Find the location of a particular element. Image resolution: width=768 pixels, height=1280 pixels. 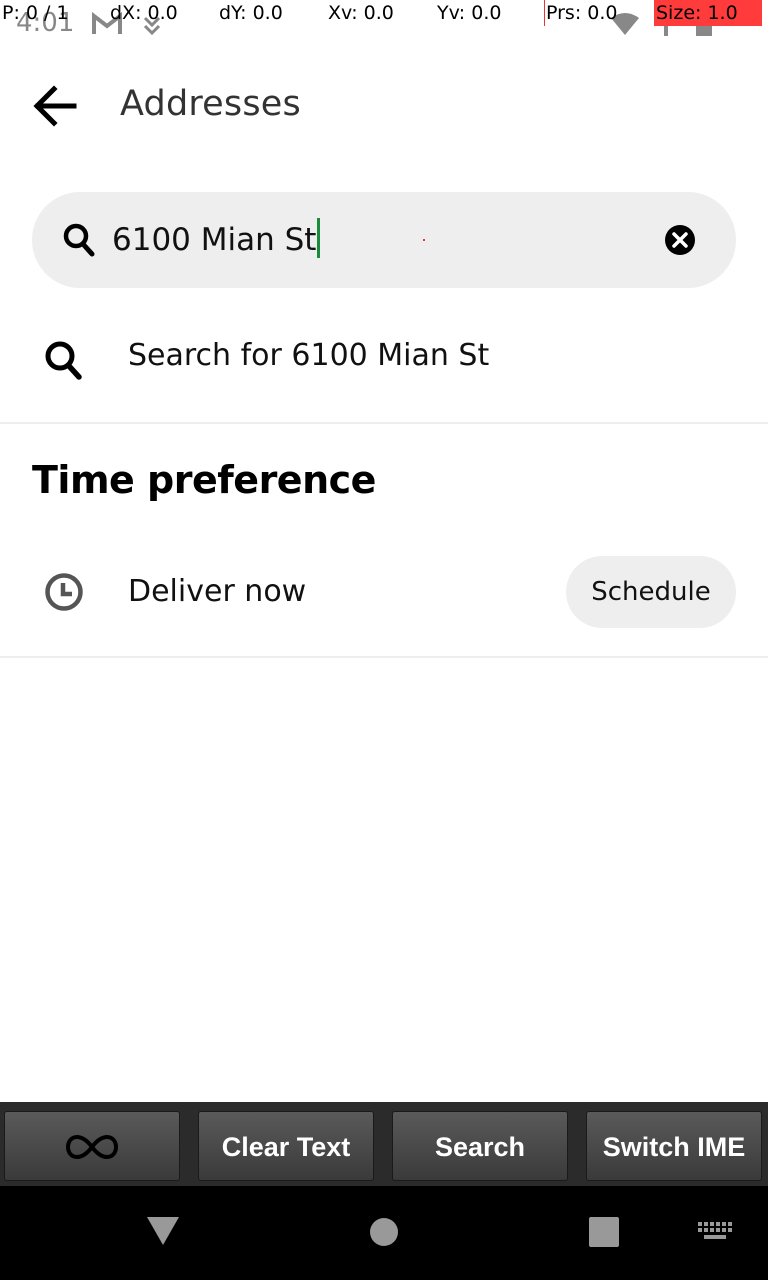

clear-search-button is located at coordinates (680, 240).